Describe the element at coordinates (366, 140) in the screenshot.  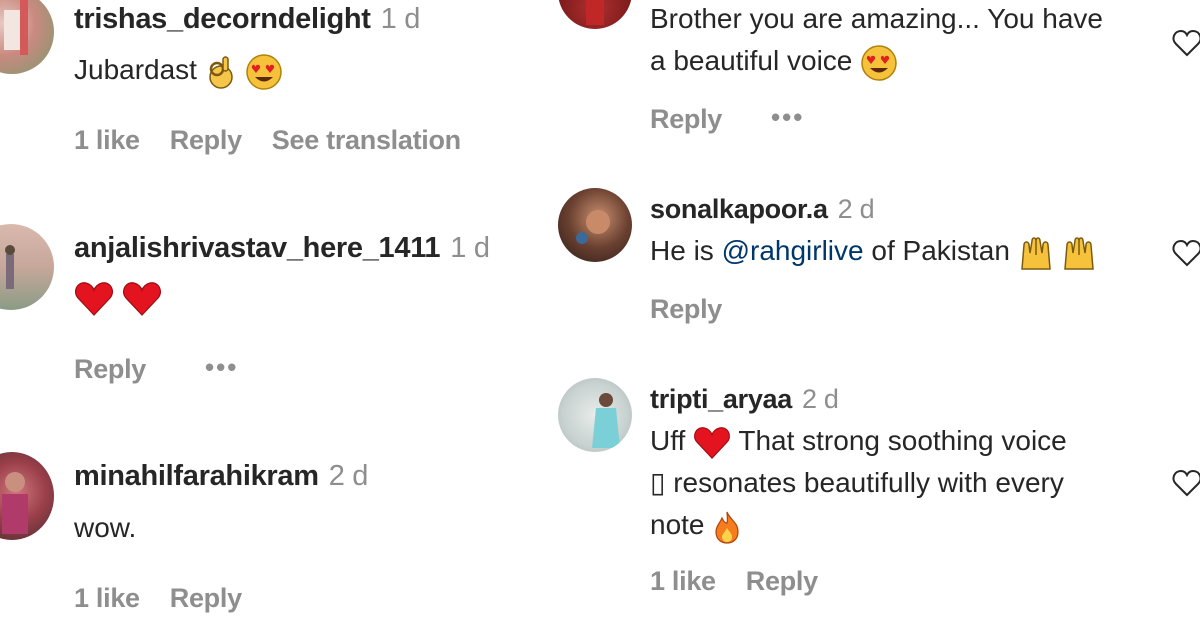
I see `see-translation-button: See translation` at that location.